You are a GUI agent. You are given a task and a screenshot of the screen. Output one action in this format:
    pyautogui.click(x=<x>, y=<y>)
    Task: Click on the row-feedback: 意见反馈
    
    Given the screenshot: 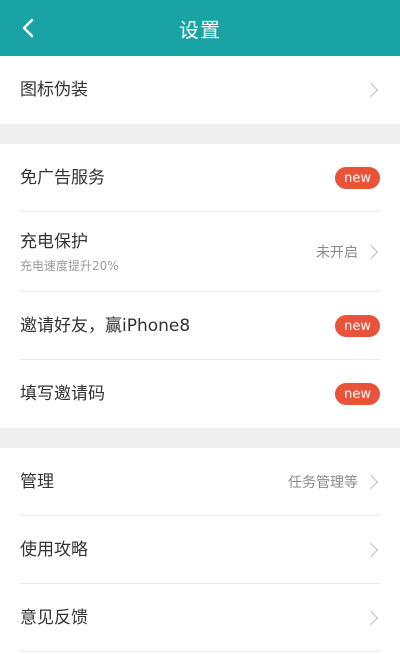 What is the action you would take?
    pyautogui.click(x=200, y=618)
    